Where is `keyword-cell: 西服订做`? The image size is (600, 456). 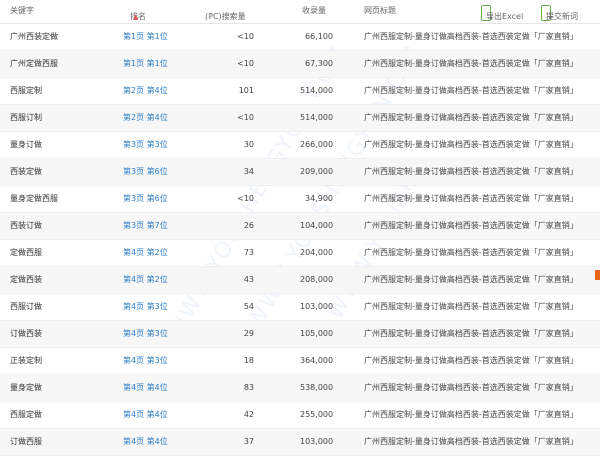 keyword-cell: 西服订做 is located at coordinates (26, 306).